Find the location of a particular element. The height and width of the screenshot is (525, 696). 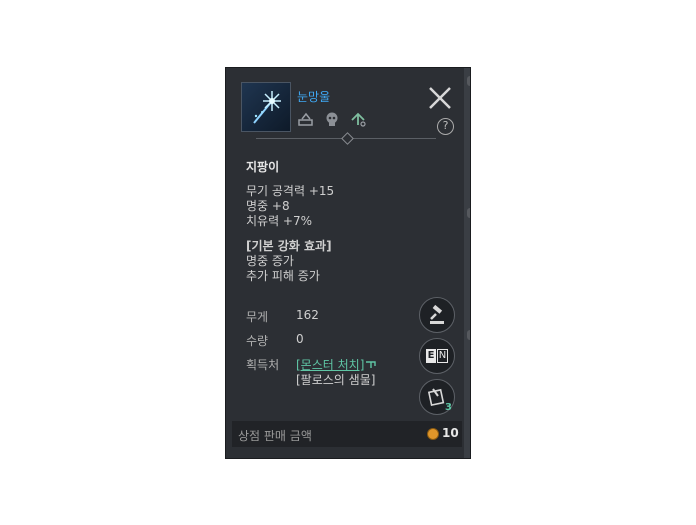

close-button is located at coordinates (440, 98).